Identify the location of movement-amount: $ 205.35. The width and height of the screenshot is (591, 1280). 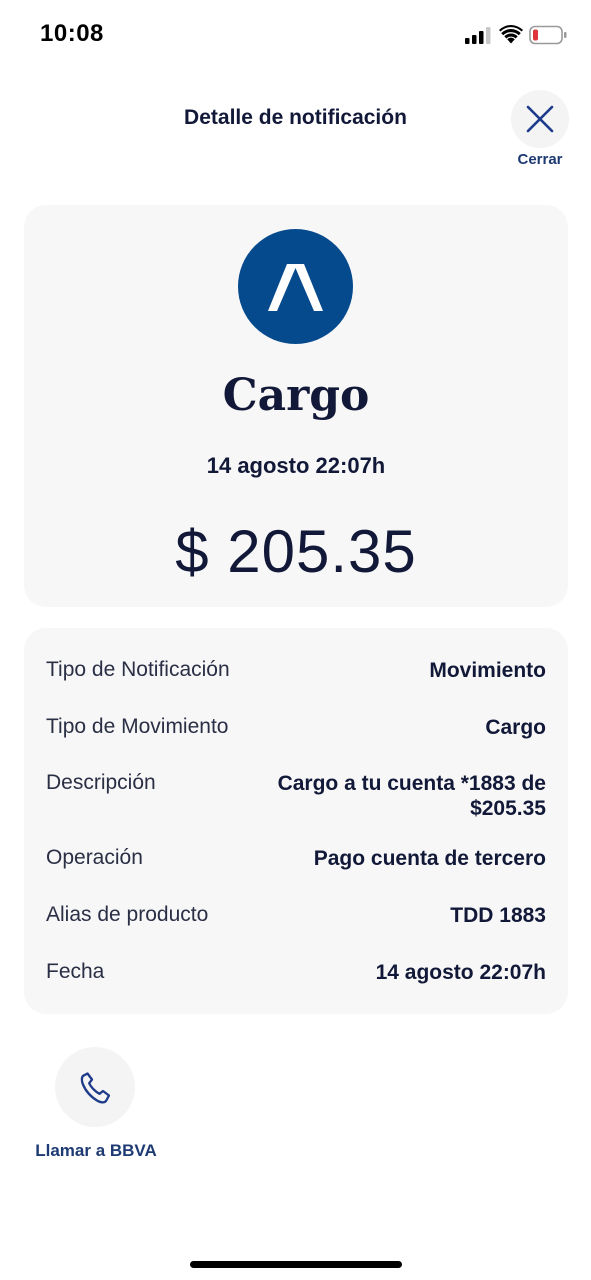
(296, 551).